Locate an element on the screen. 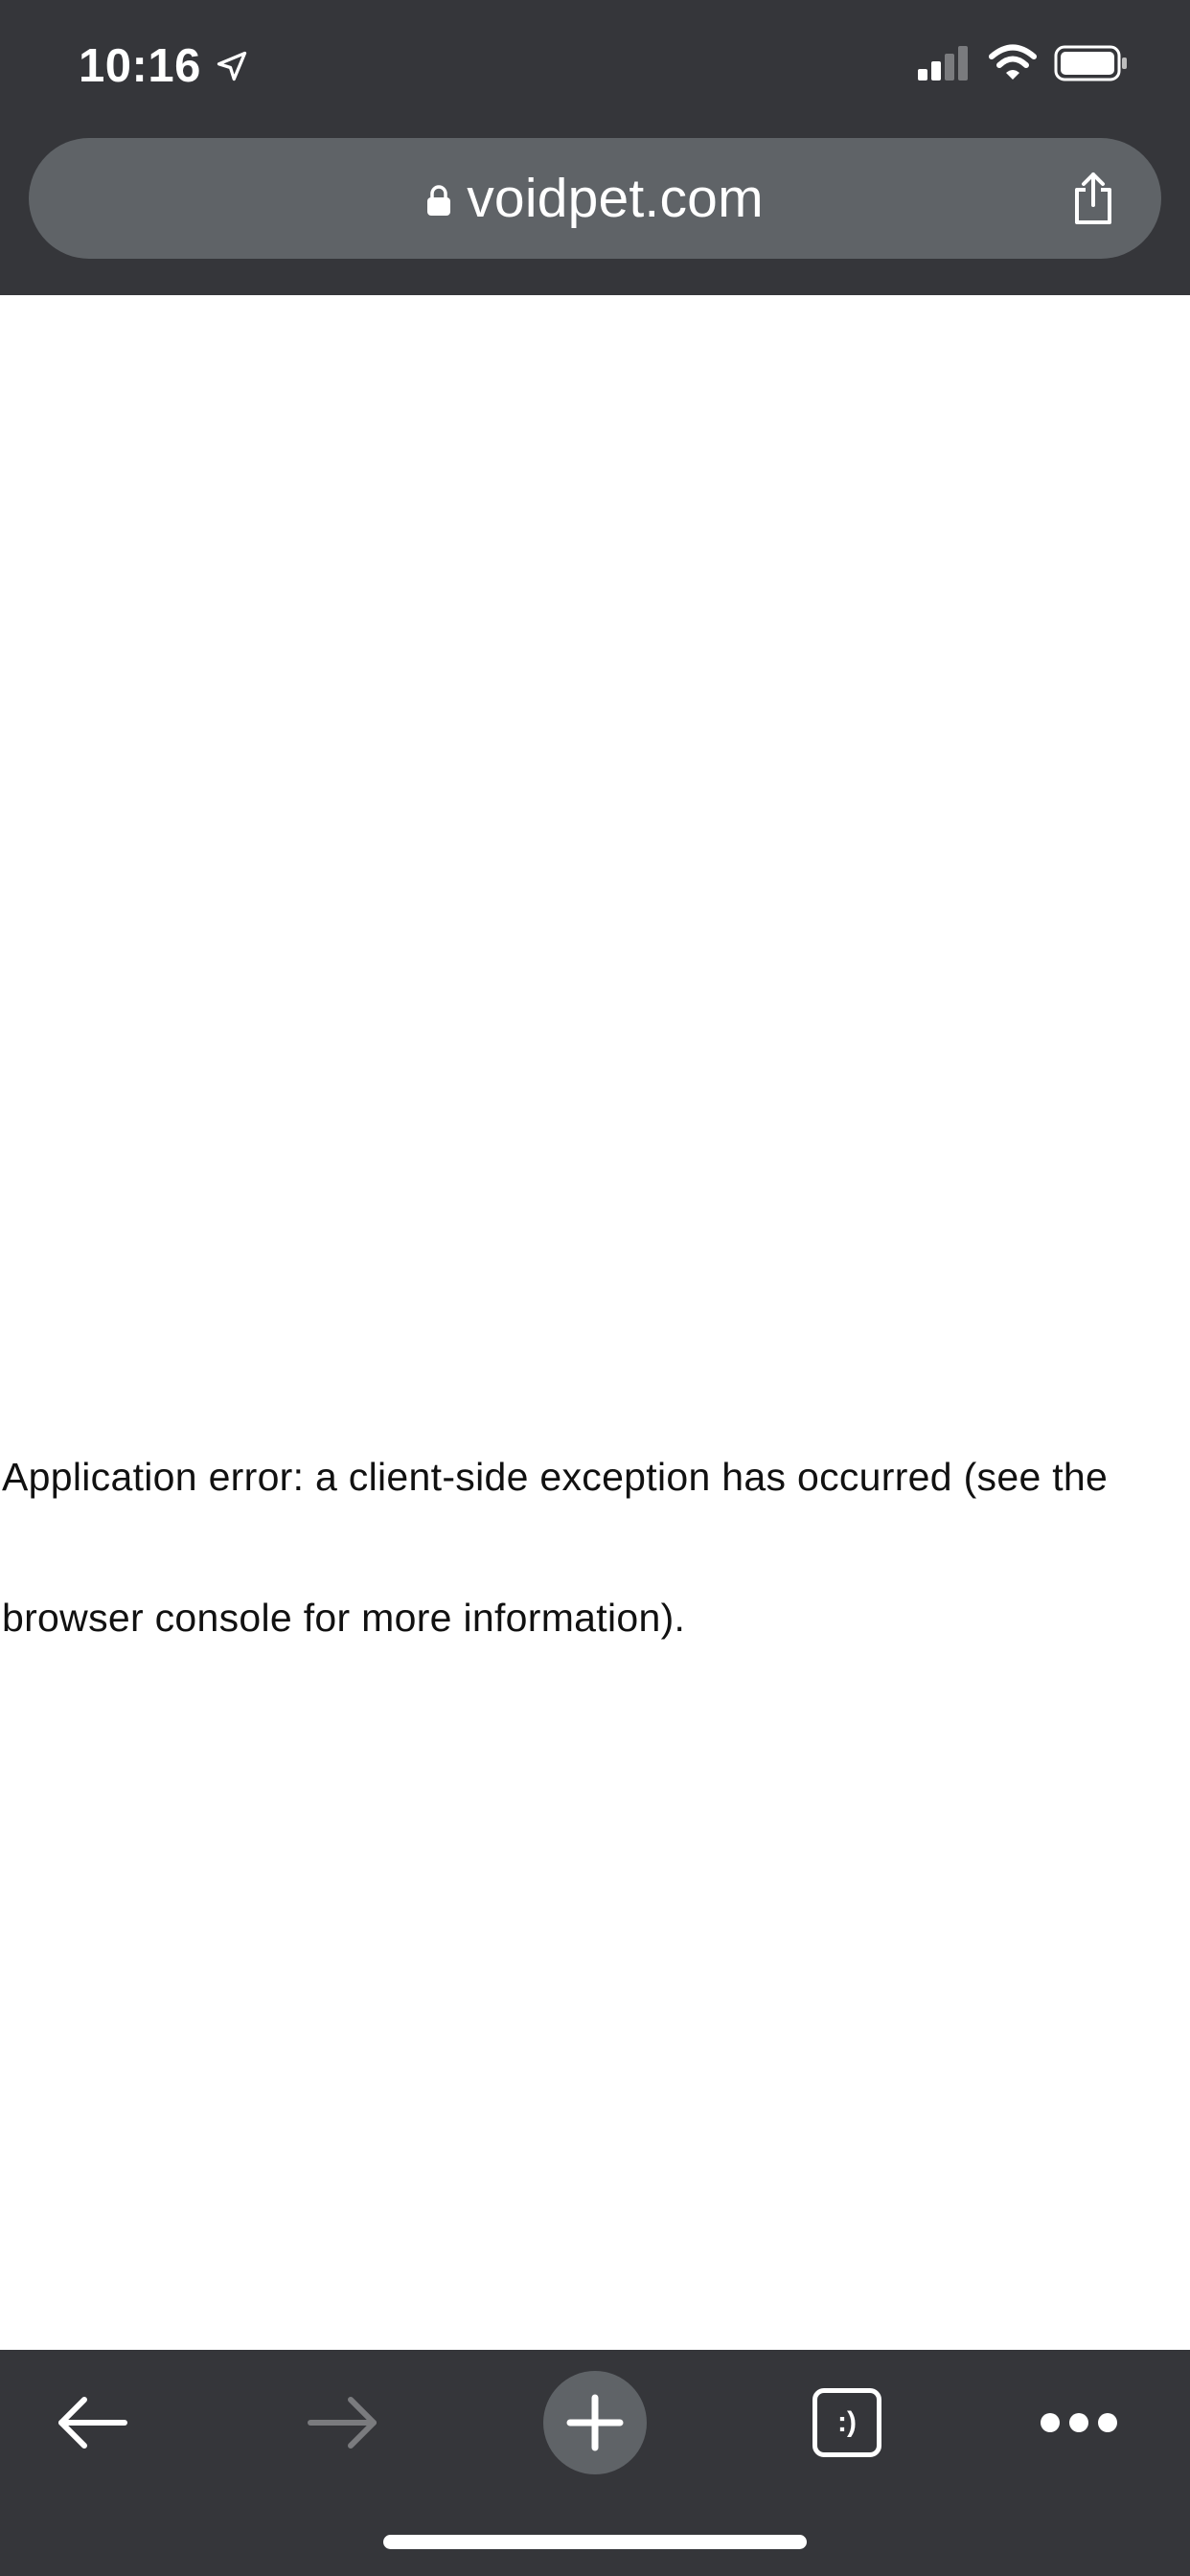 This screenshot has height=2576, width=1190. tab-switcher-label: :) is located at coordinates (847, 2422).